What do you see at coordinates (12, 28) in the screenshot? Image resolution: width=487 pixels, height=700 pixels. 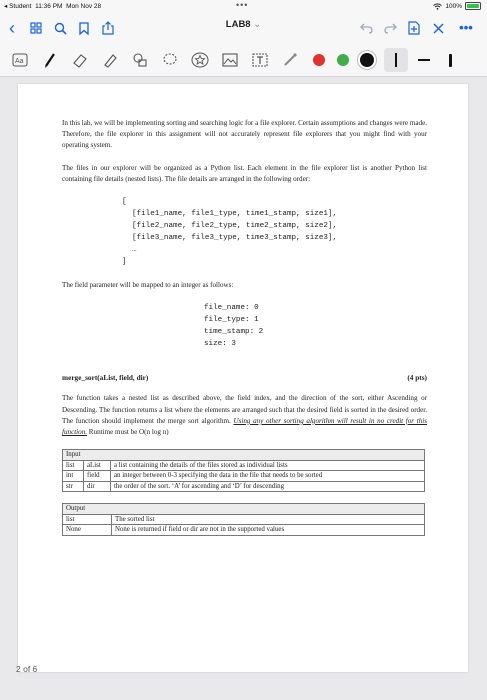 I see `back-chevron-icon: ‹` at bounding box center [12, 28].